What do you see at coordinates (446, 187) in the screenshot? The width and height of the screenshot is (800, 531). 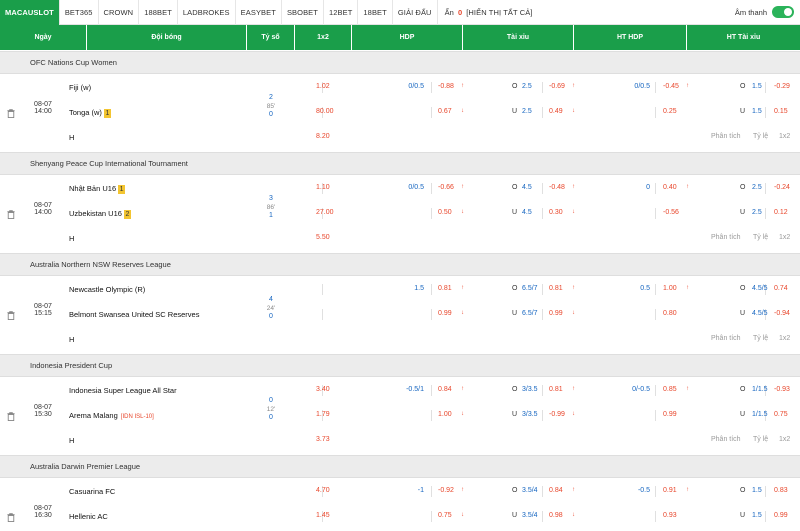 I see `hdp-home-odds: -0.66` at bounding box center [446, 187].